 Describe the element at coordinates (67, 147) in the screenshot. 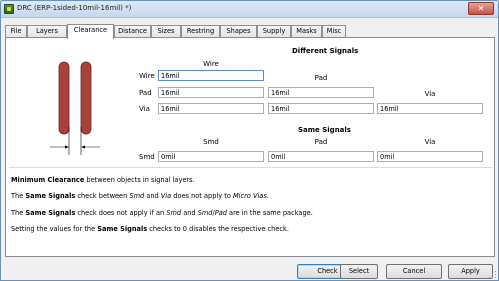

I see `arrowhead-left` at that location.